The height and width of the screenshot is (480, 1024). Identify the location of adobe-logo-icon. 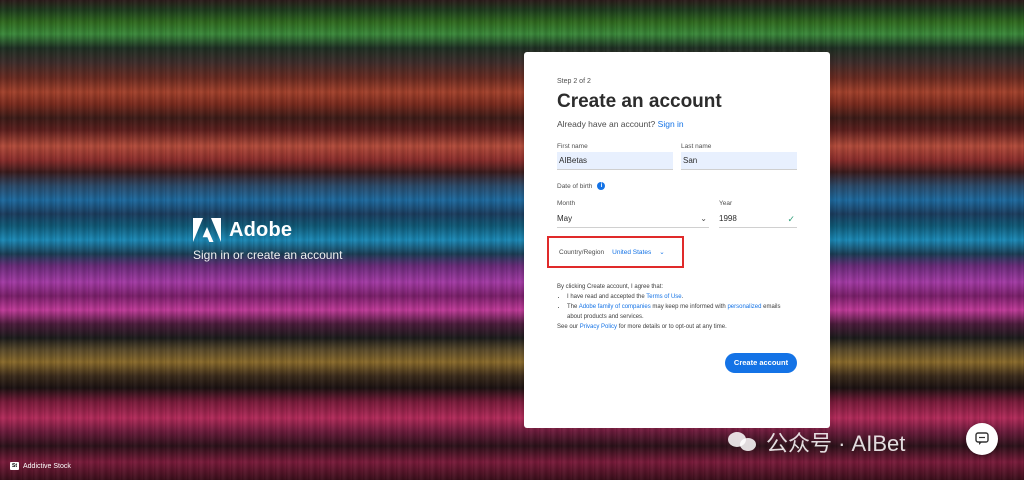
(207, 230).